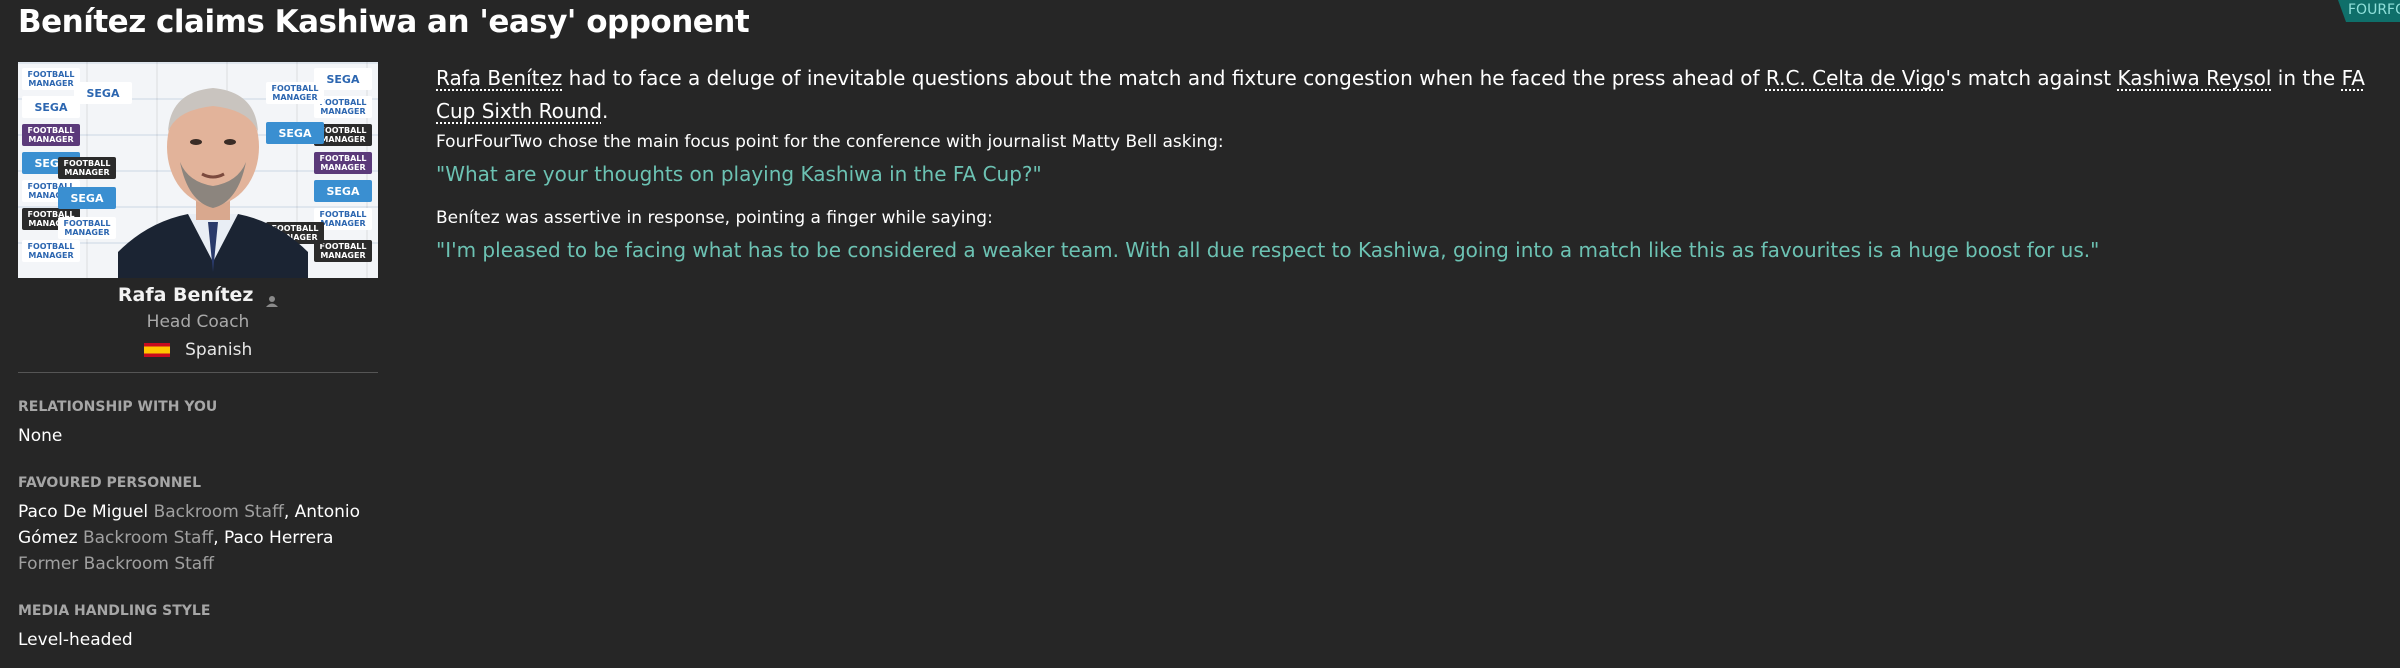  What do you see at coordinates (2369, 11) in the screenshot?
I see `source-tag: FOURFOURTWO` at bounding box center [2369, 11].